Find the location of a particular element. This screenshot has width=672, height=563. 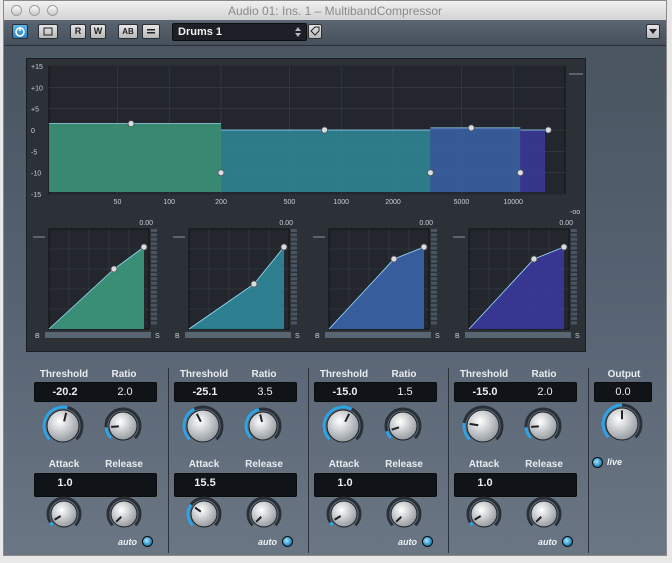

band-2-release-label: Release is located at coordinates (264, 464).